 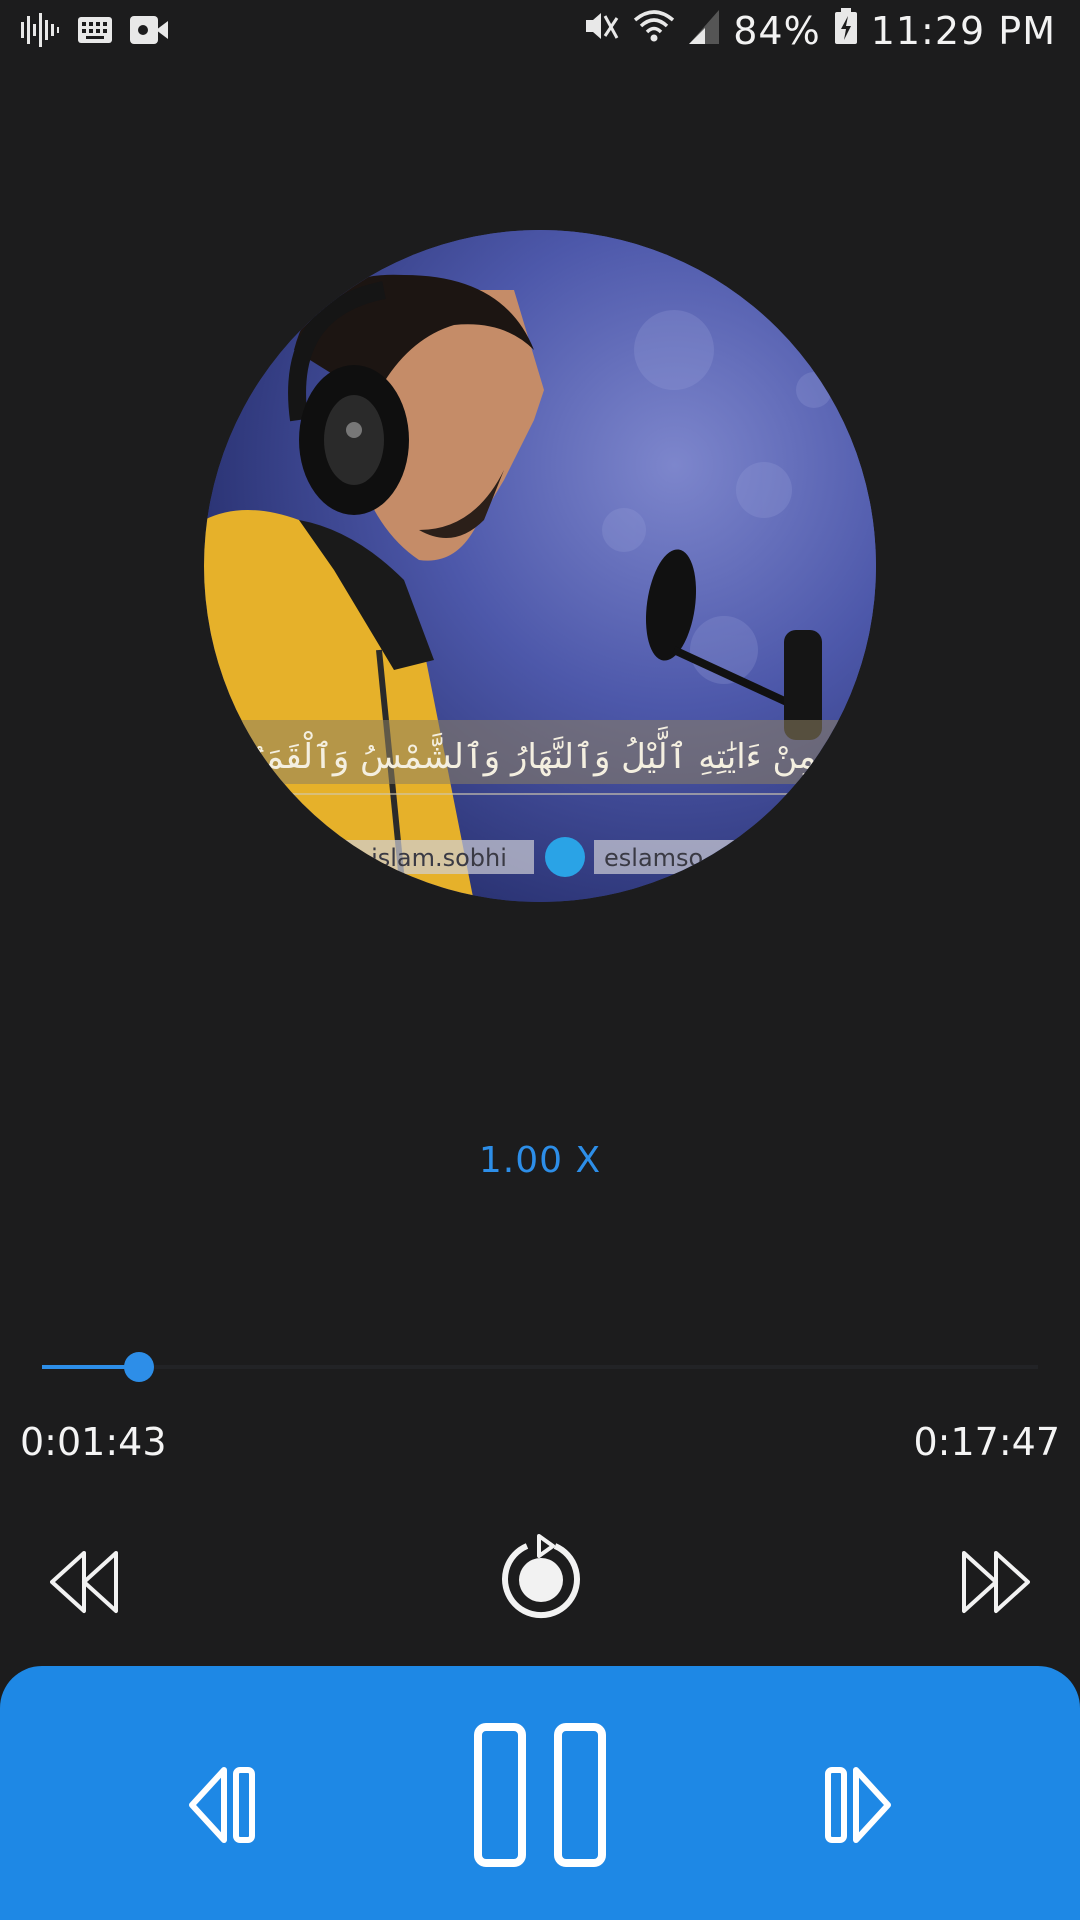 I want to click on skip-previous-icon, so click(x=226, y=1806).